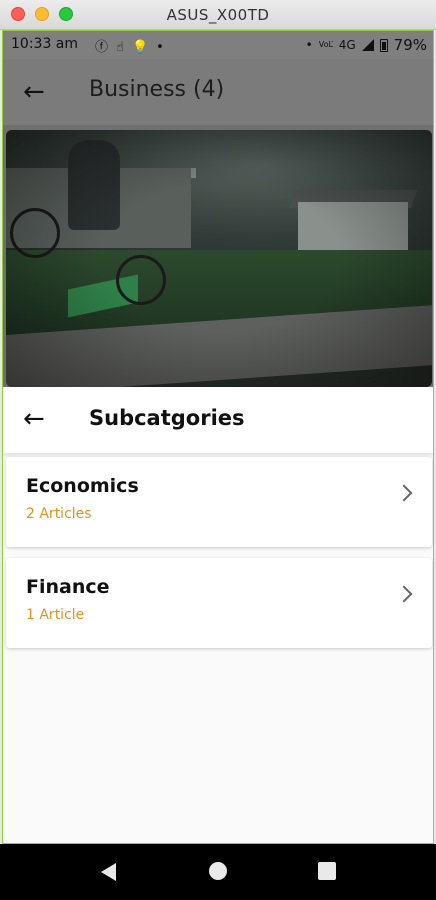 This screenshot has height=900, width=436. What do you see at coordinates (144, 47) in the screenshot?
I see `lightbulb-icon: 💡` at bounding box center [144, 47].